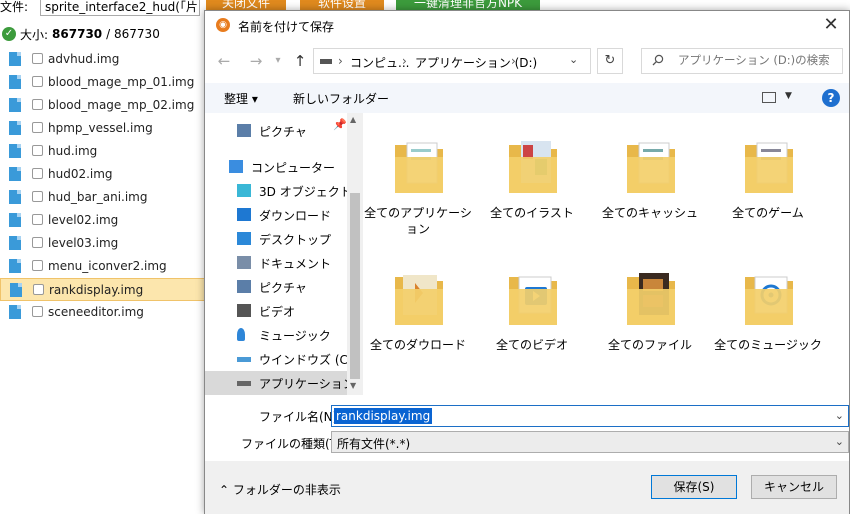 The image size is (850, 514). I want to click on bg-file-row: sceneeditor.img, so click(102, 312).